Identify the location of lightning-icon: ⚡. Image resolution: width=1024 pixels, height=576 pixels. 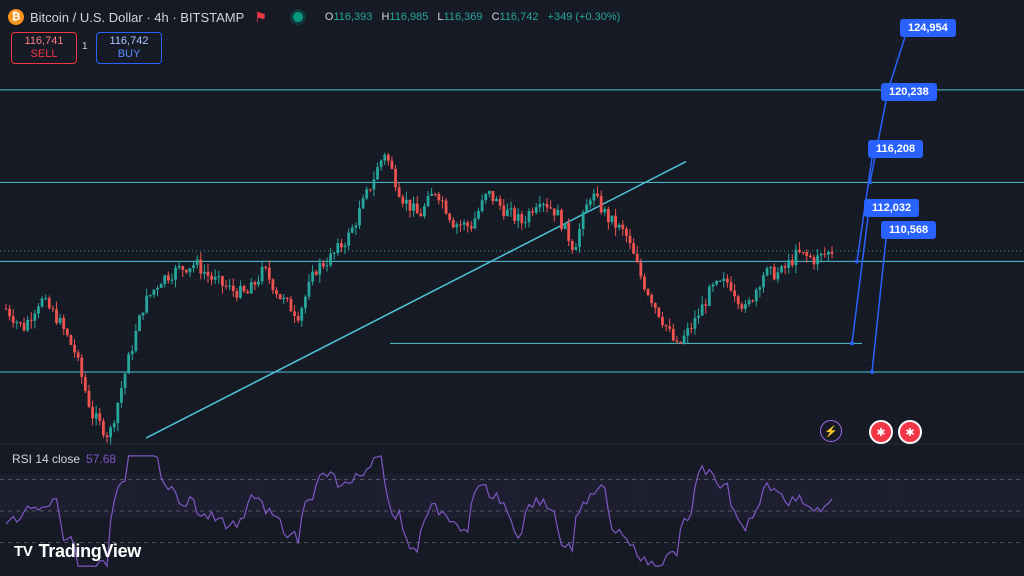
(831, 431).